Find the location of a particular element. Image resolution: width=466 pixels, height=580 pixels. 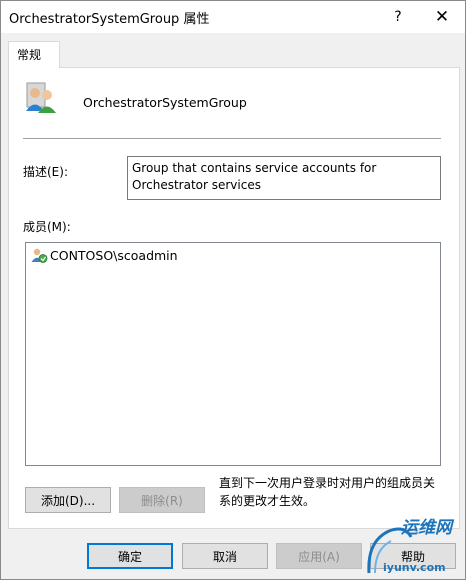

title-bar: OrchestratorSystemGroup 属性 ? ✕ is located at coordinates (233, 17).